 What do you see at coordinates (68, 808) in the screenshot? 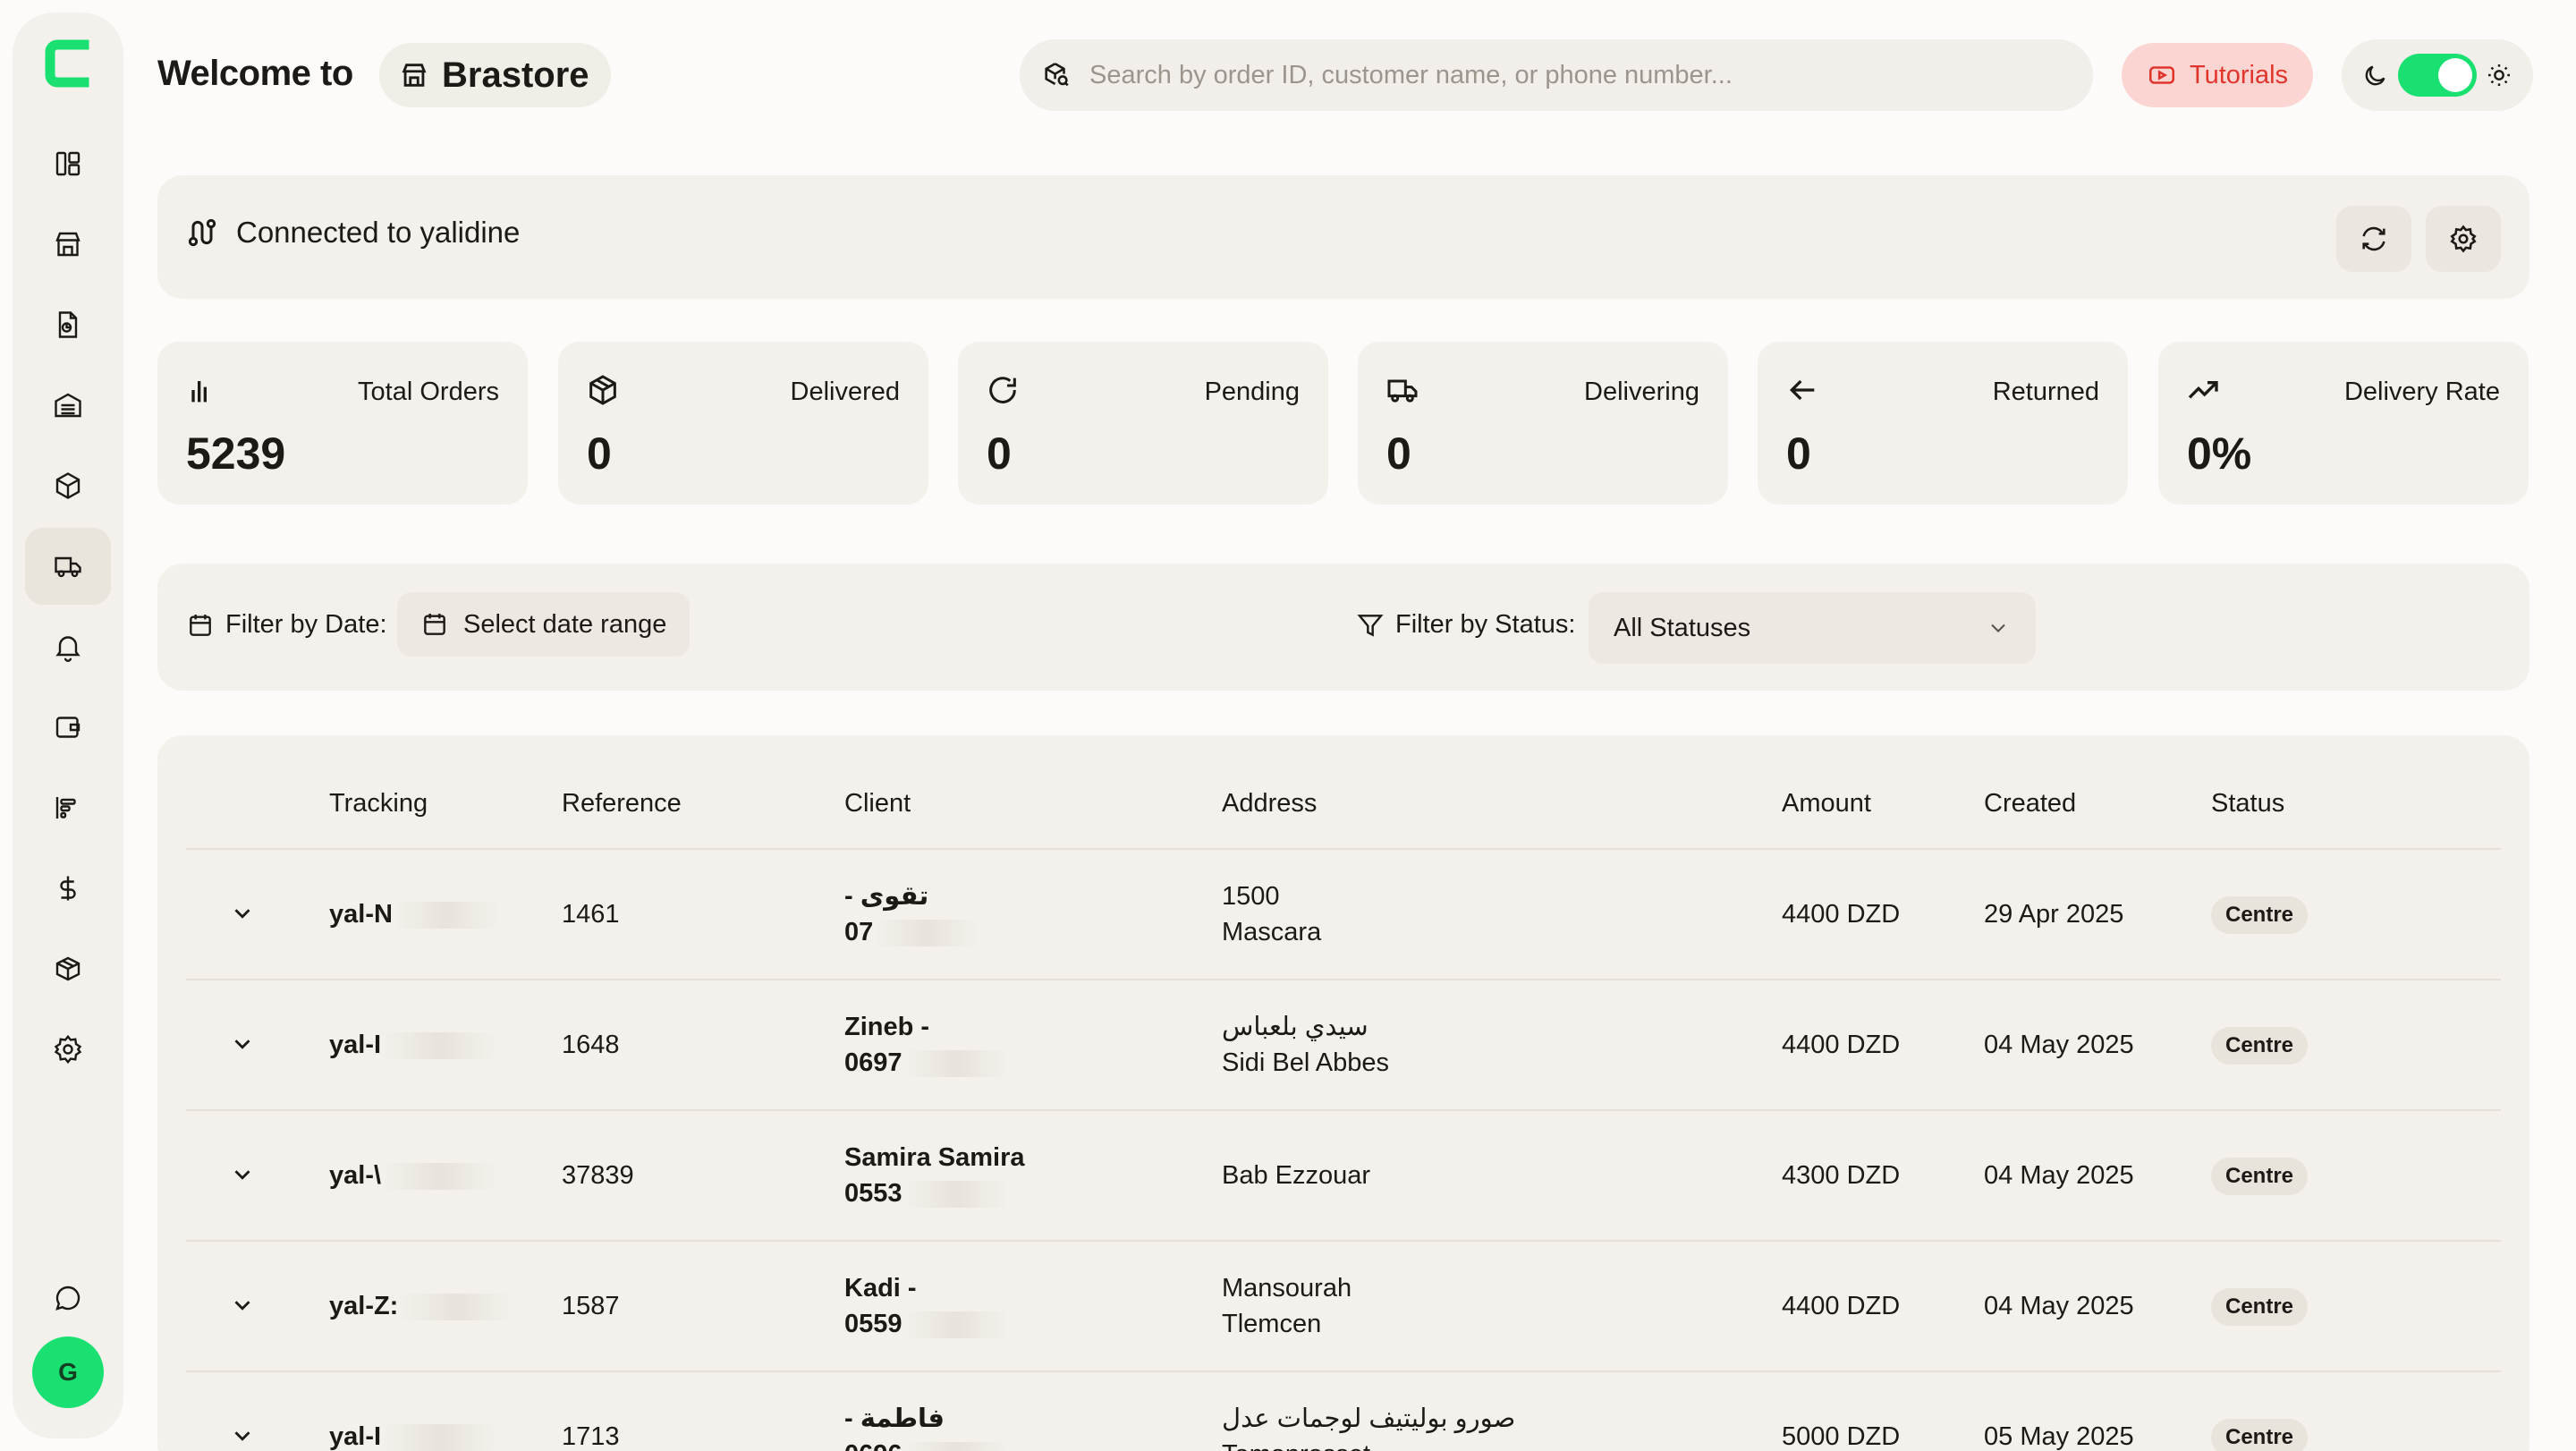
I see `sidebar-item-analytics` at bounding box center [68, 808].